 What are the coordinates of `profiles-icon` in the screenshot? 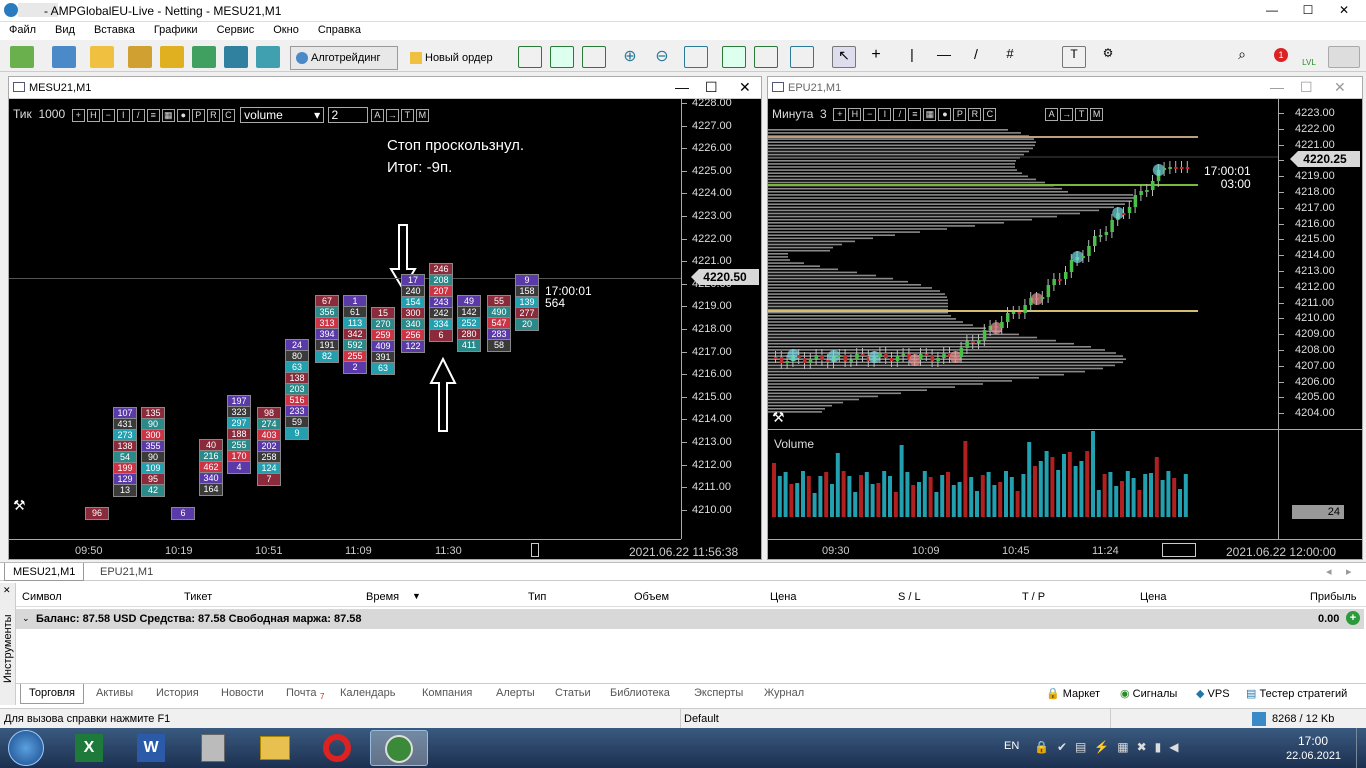 It's located at (64, 57).